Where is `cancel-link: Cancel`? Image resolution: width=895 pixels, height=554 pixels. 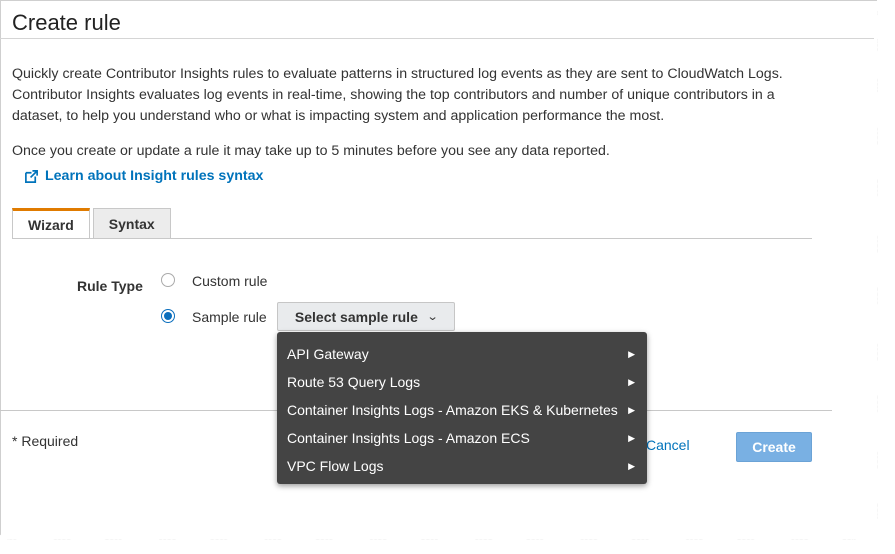
cancel-link: Cancel is located at coordinates (668, 445).